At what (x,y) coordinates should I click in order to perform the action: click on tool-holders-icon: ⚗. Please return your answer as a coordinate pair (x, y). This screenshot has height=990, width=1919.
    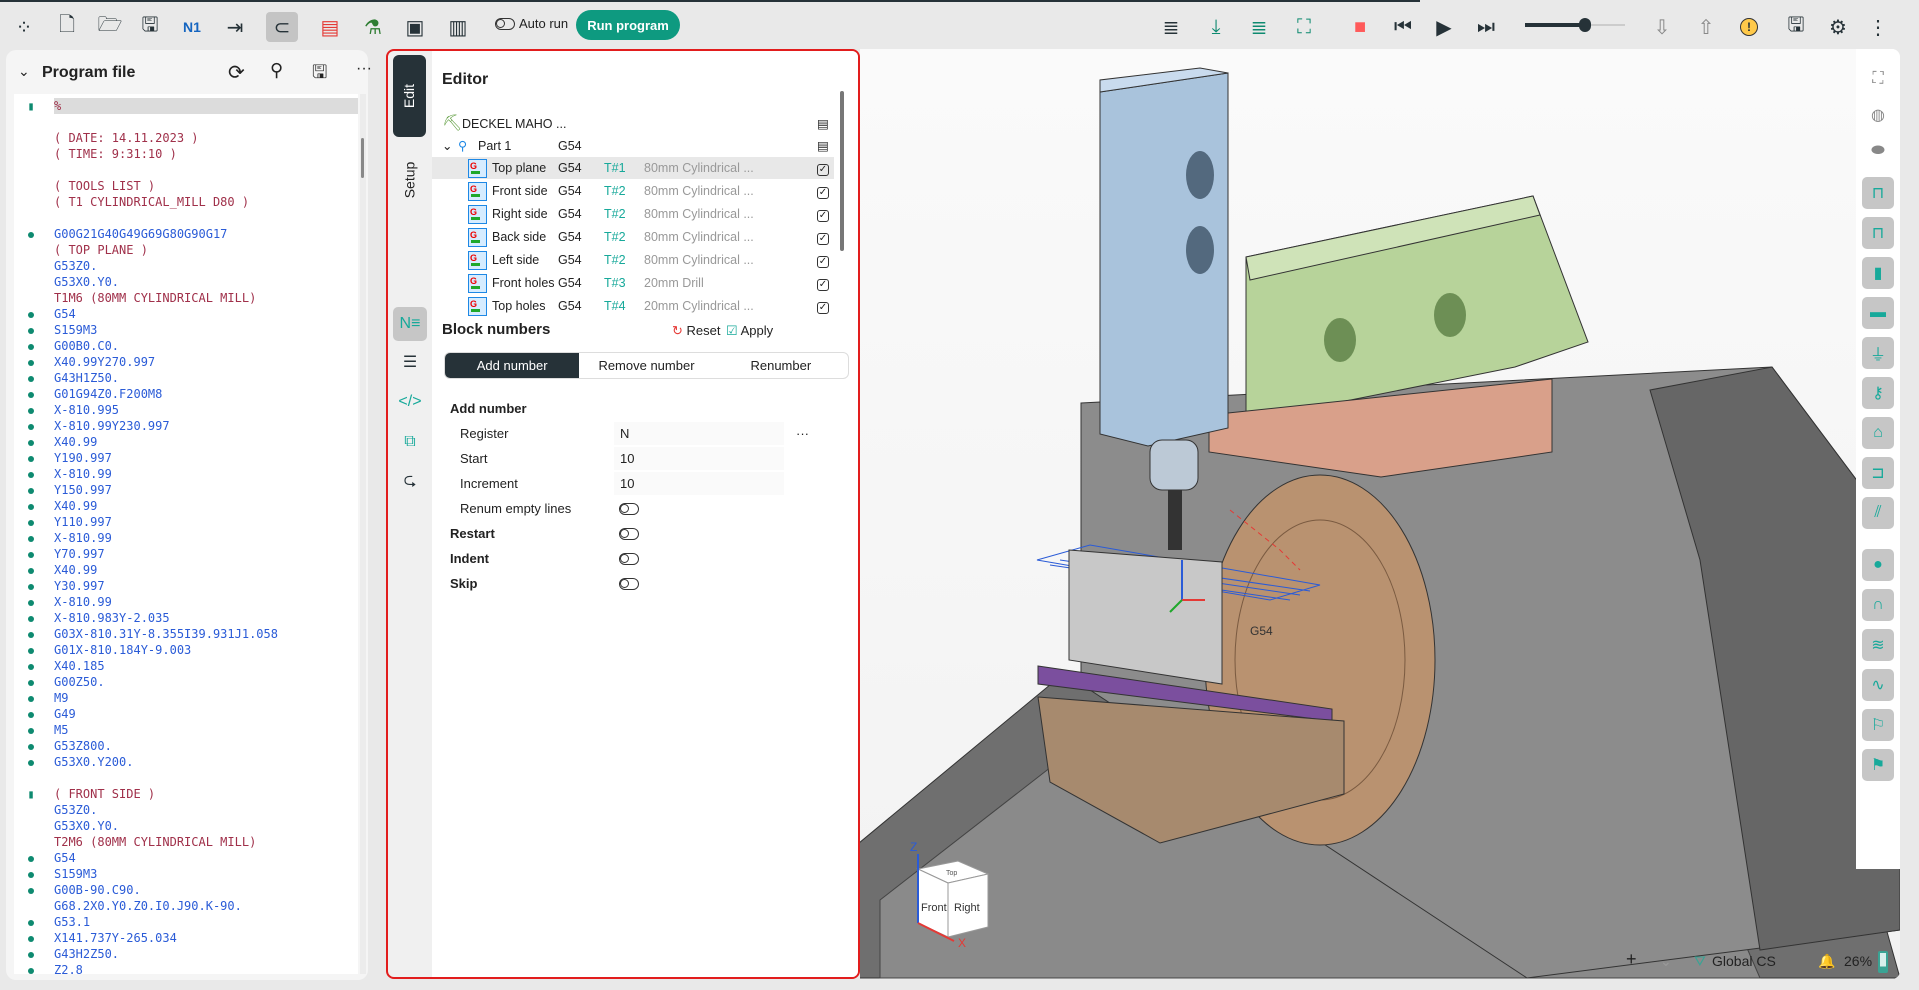
    Looking at the image, I should click on (373, 27).